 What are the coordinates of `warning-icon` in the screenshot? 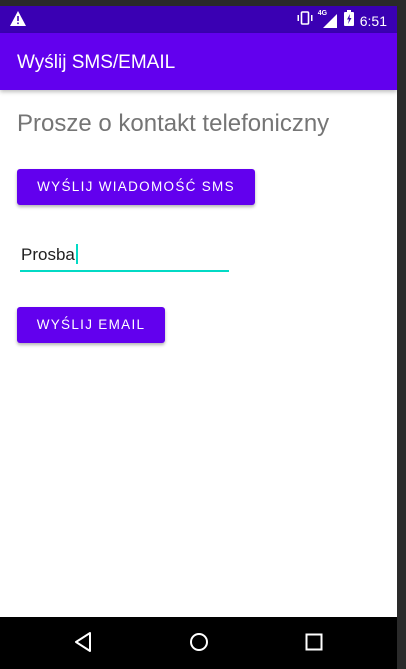 It's located at (18, 21).